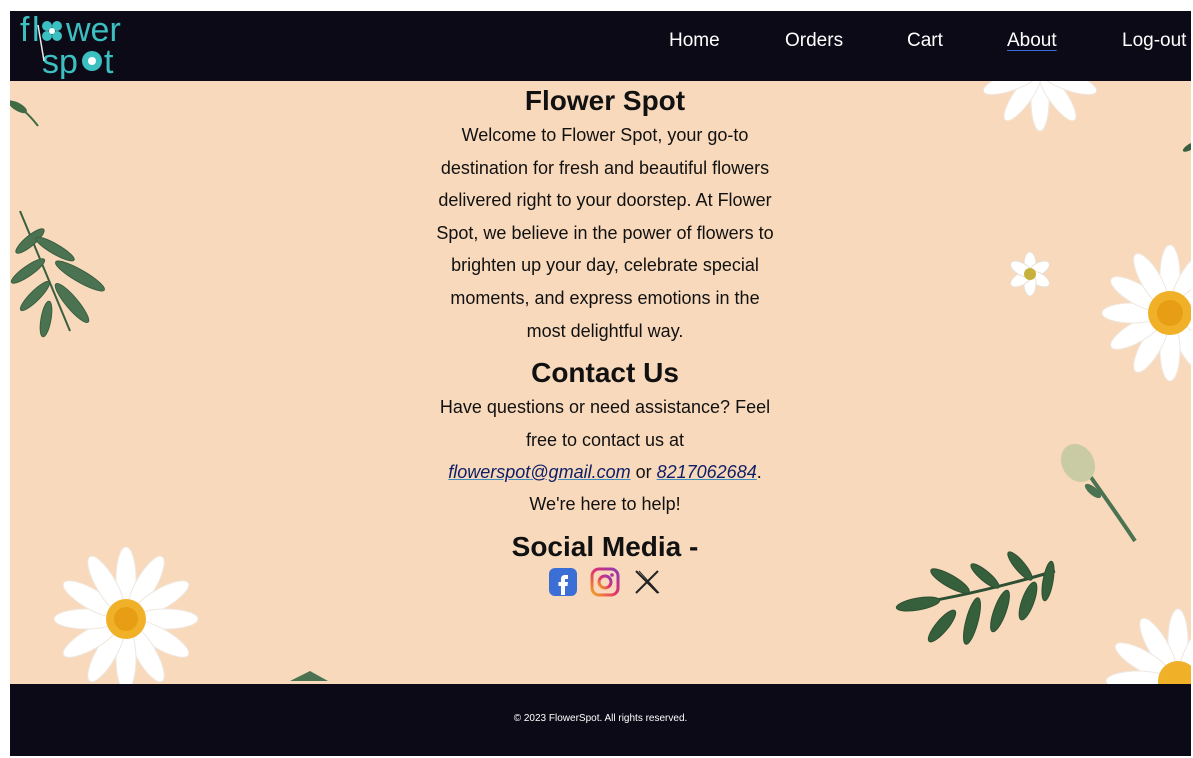 Image resolution: width=1193 pixels, height=758 pixels. What do you see at coordinates (605, 265) in the screenshot?
I see `about-line-5: brighten up your day, celebrate special` at bounding box center [605, 265].